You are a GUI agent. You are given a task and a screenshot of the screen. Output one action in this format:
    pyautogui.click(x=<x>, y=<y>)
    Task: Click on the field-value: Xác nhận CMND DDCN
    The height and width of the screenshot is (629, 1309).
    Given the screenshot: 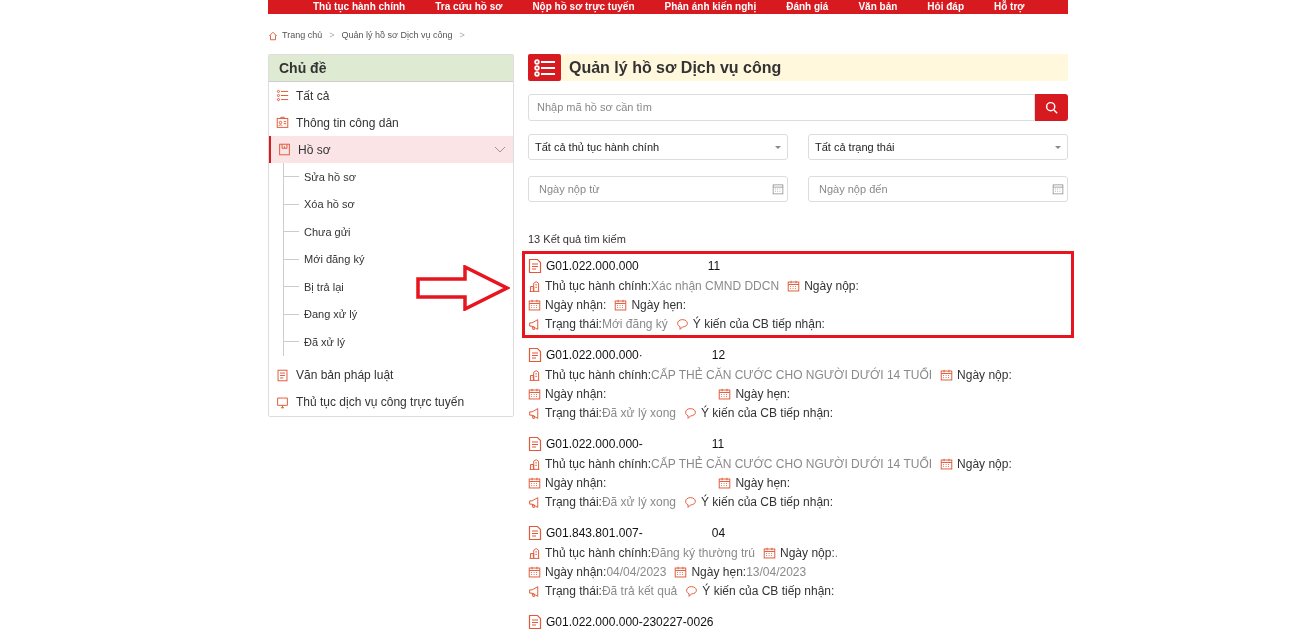 What is the action you would take?
    pyautogui.click(x=715, y=286)
    